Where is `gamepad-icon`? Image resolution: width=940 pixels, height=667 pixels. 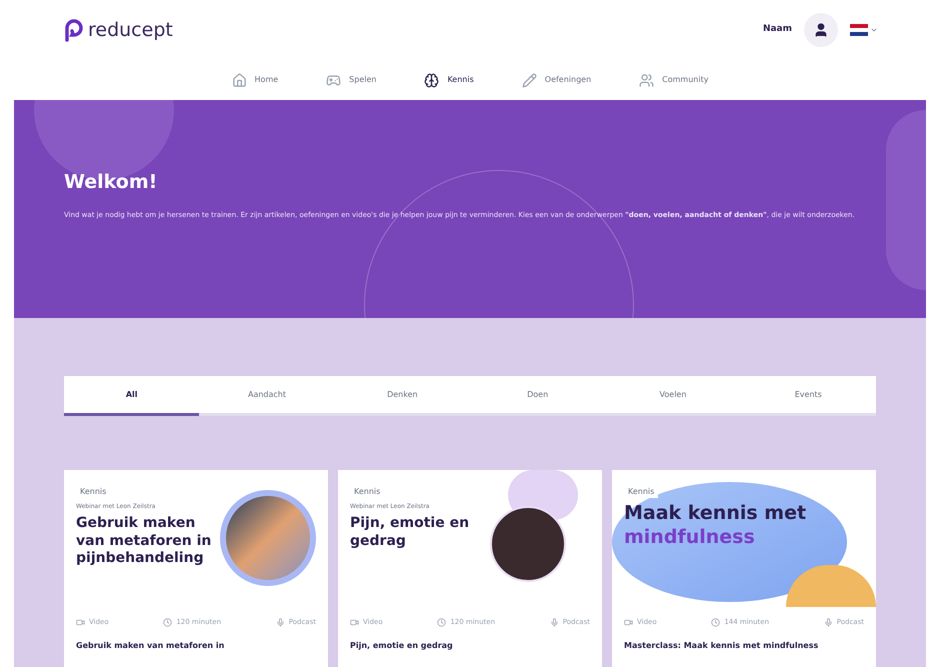
gamepad-icon is located at coordinates (334, 80).